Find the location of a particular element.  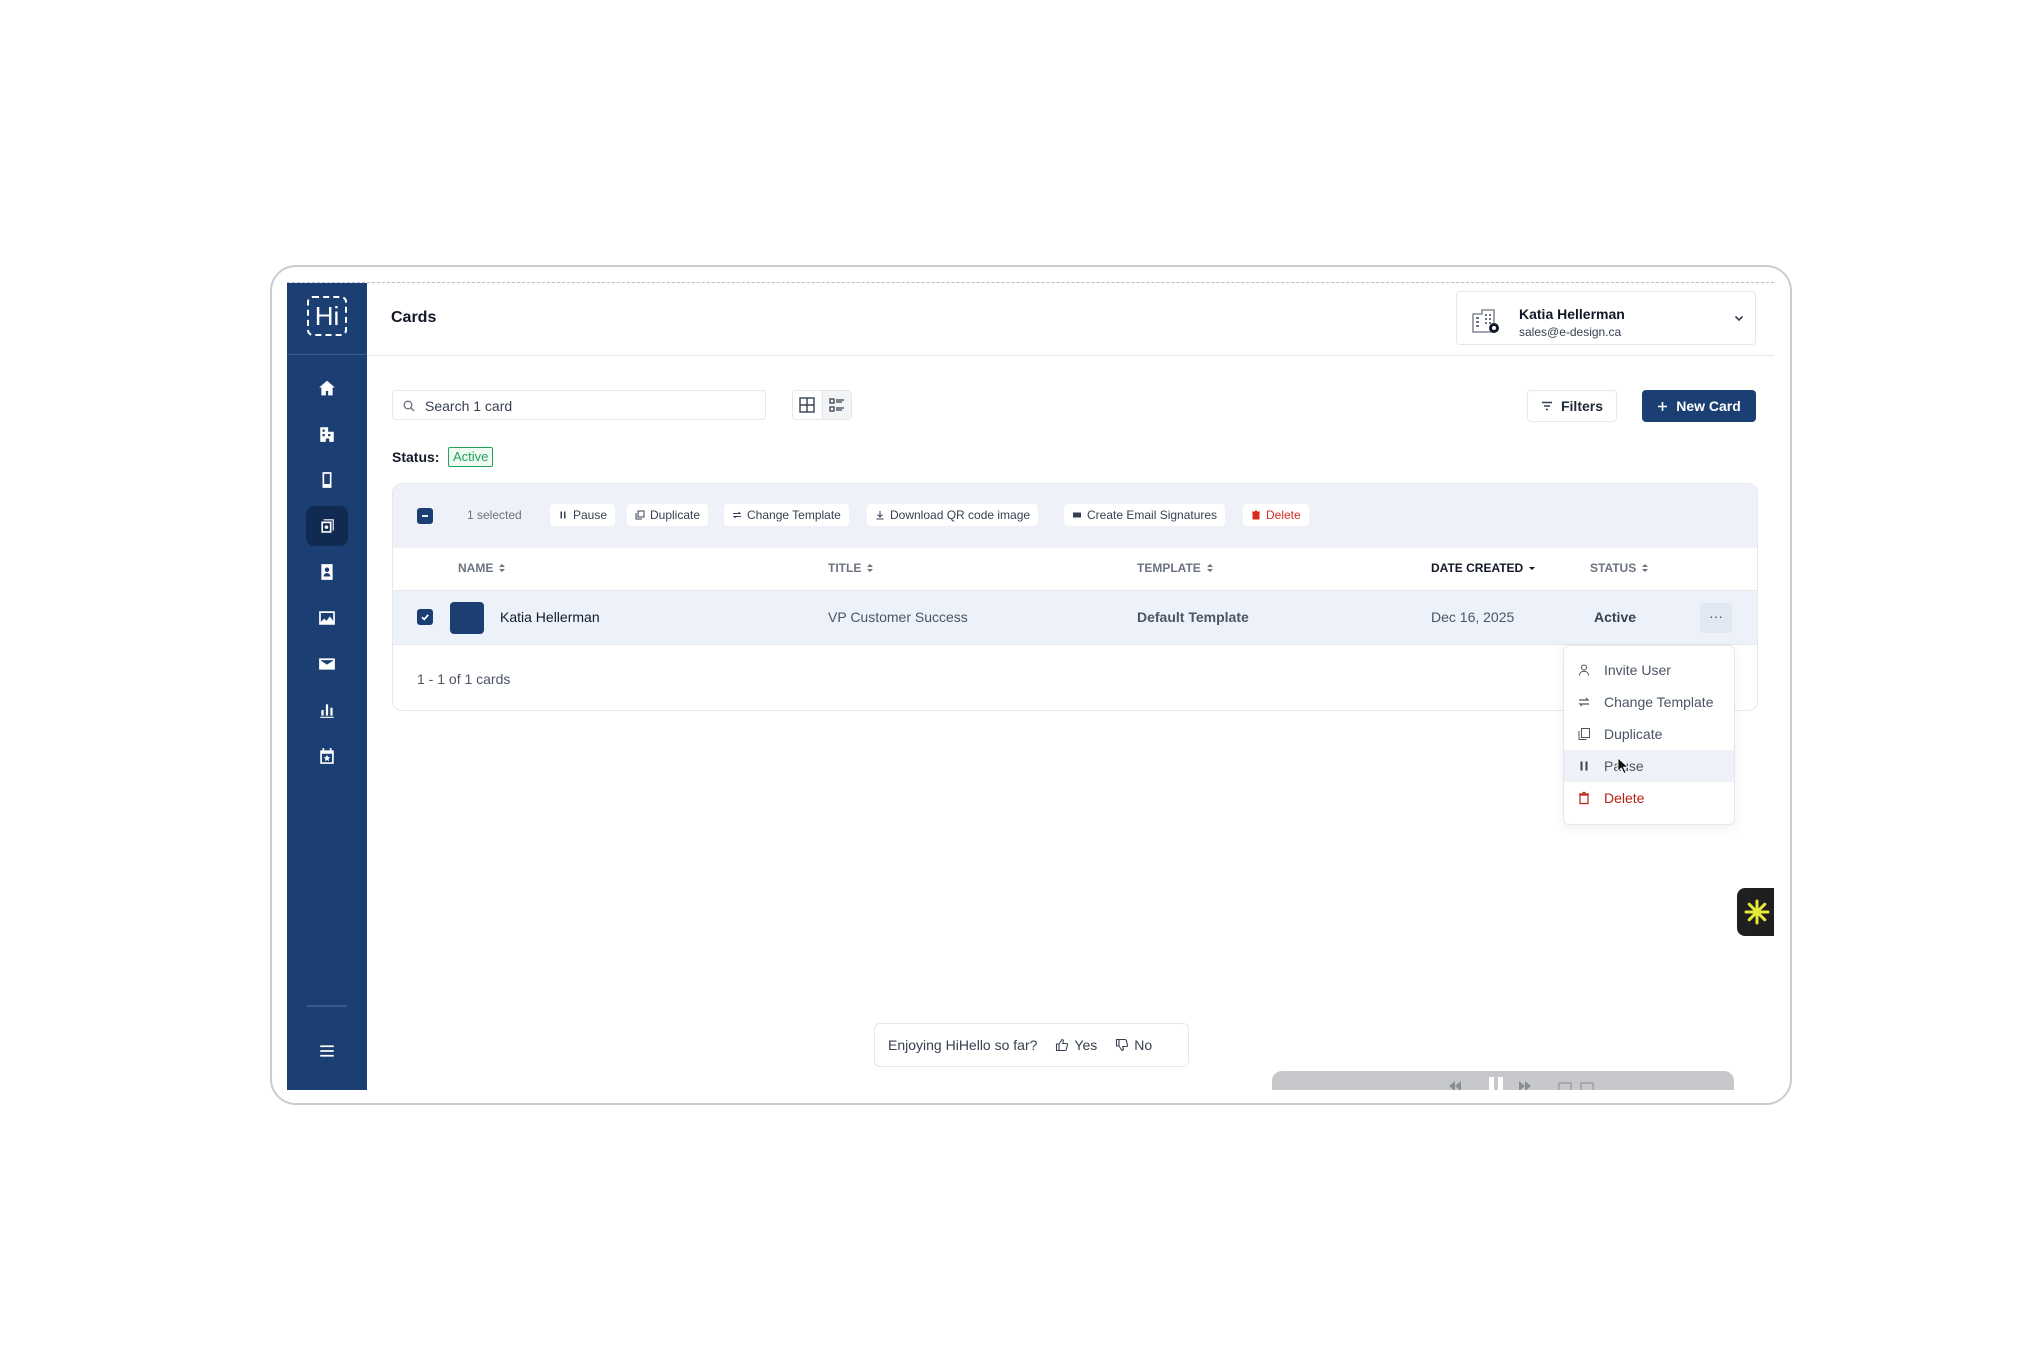

building-icon is located at coordinates (327, 434).